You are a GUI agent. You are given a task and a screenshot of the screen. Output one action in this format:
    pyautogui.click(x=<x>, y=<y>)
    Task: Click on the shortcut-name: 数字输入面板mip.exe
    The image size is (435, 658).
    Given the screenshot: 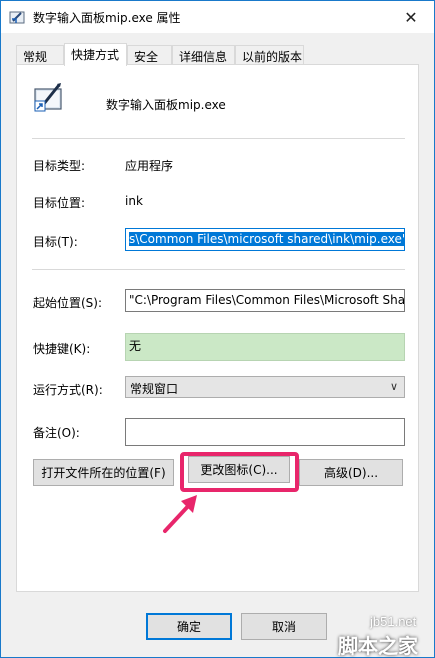 What is the action you would take?
    pyautogui.click(x=166, y=105)
    